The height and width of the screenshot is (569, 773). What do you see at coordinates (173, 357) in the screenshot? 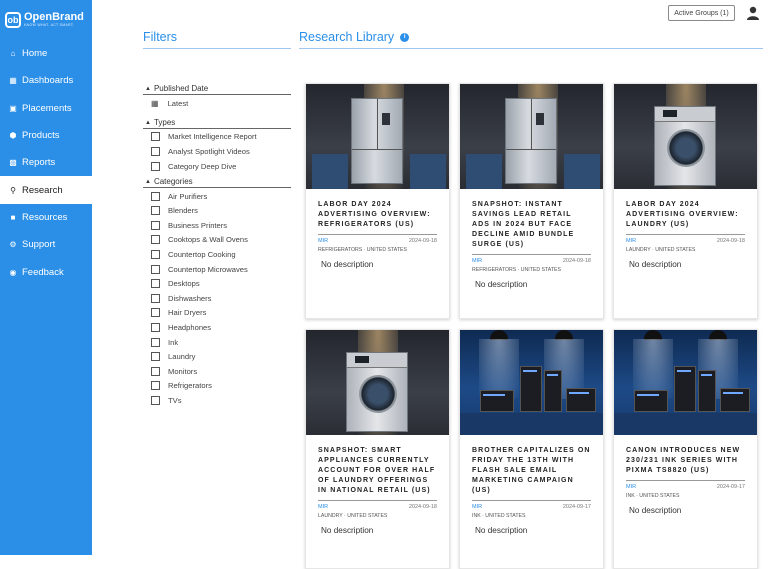
I see `filter-category-option: Laundry` at bounding box center [173, 357].